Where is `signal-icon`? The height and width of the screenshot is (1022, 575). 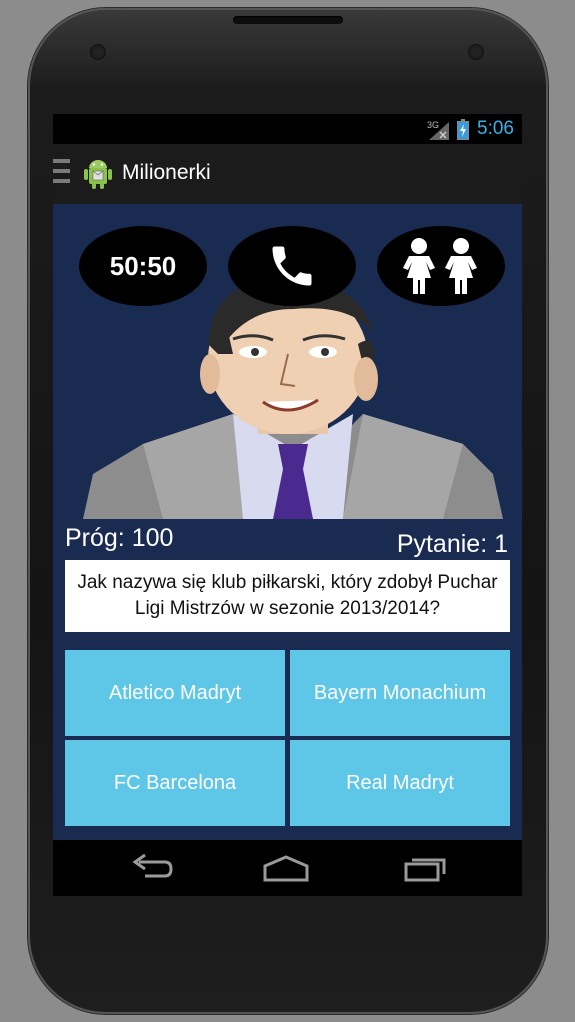
signal-icon is located at coordinates (439, 131).